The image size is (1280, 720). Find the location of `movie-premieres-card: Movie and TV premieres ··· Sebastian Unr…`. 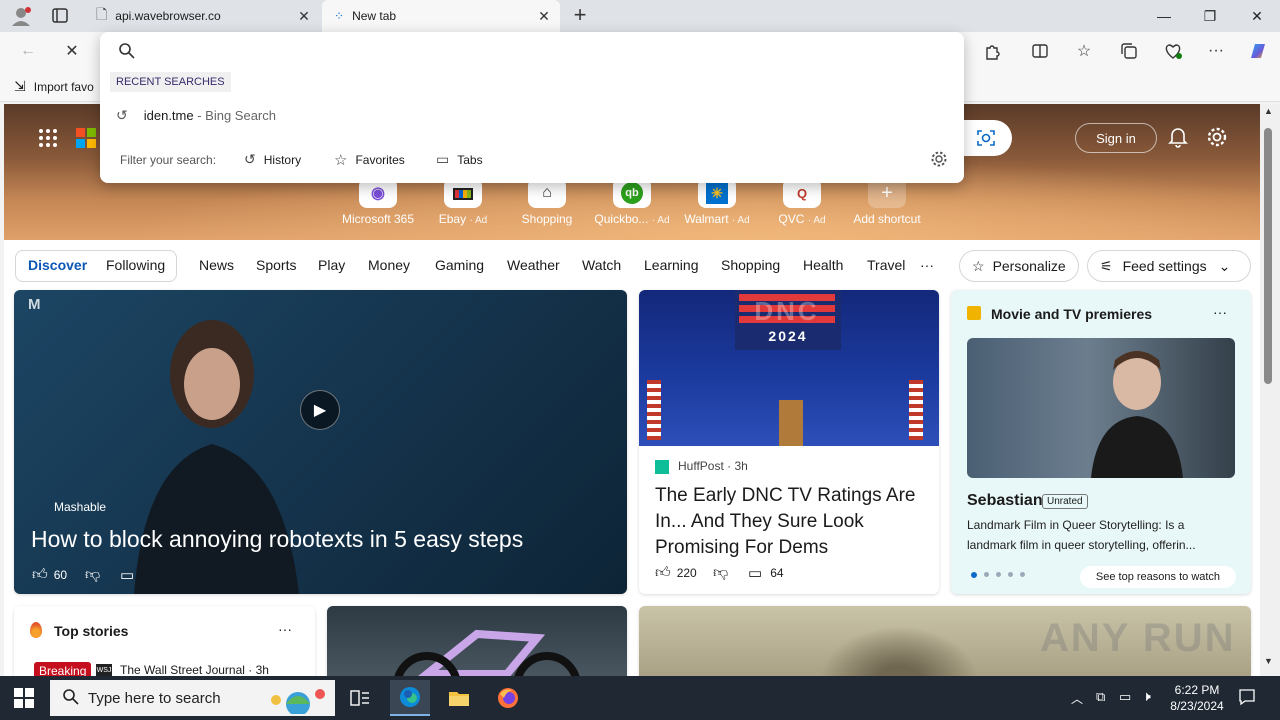

movie-premieres-card: Movie and TV premieres ··· Sebastian Unr… is located at coordinates (1101, 442).